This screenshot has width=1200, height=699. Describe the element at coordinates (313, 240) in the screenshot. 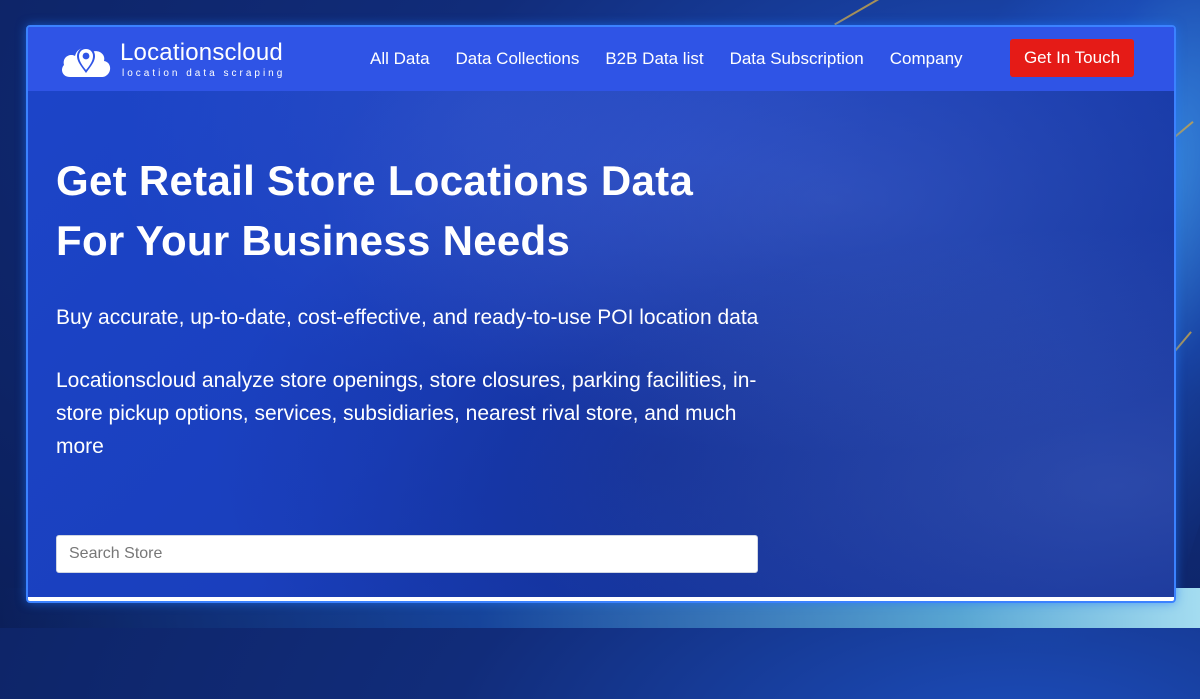

I see `hero-title-line2: For Your Business Needs` at that location.